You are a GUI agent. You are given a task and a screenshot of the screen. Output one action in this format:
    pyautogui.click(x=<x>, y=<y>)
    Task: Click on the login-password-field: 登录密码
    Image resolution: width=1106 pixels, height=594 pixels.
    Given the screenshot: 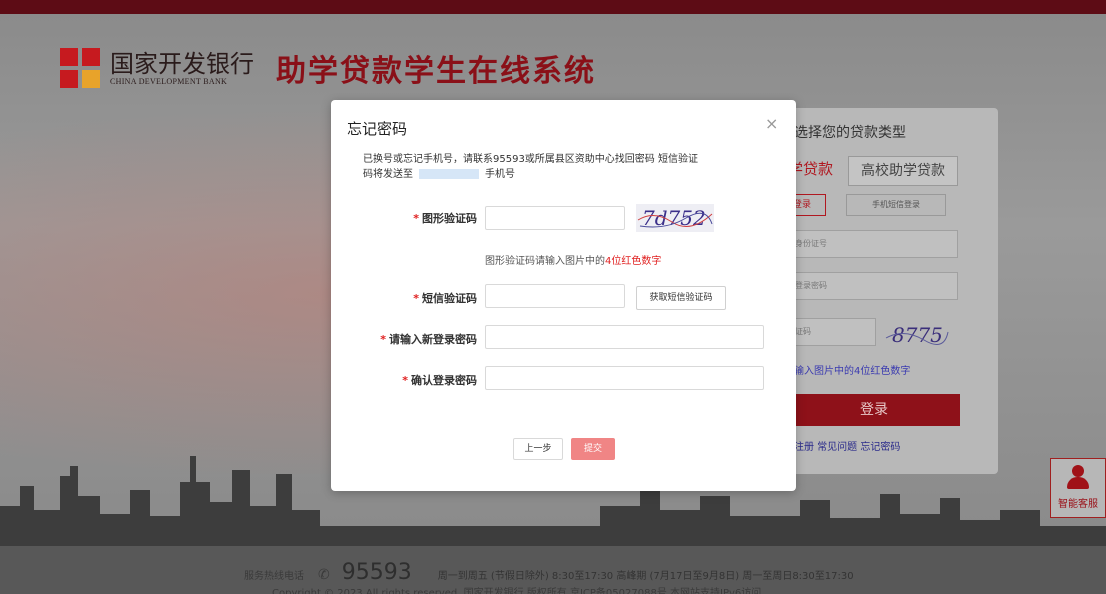 What is the action you would take?
    pyautogui.click(x=873, y=286)
    